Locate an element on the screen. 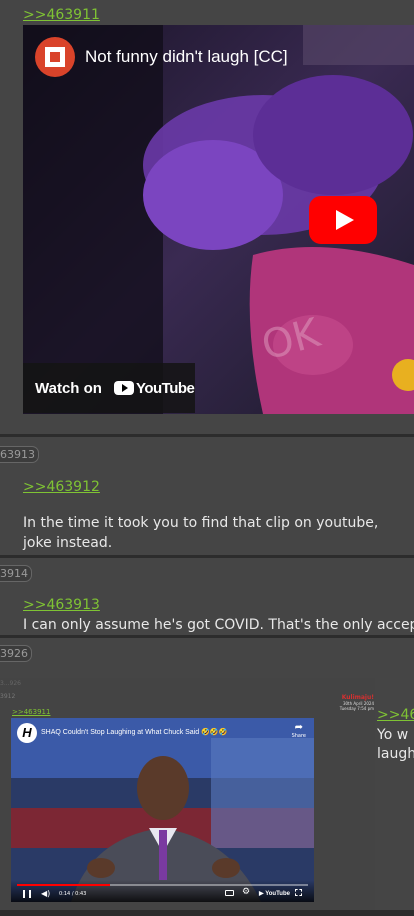  post-text: joke instead. is located at coordinates (68, 543).